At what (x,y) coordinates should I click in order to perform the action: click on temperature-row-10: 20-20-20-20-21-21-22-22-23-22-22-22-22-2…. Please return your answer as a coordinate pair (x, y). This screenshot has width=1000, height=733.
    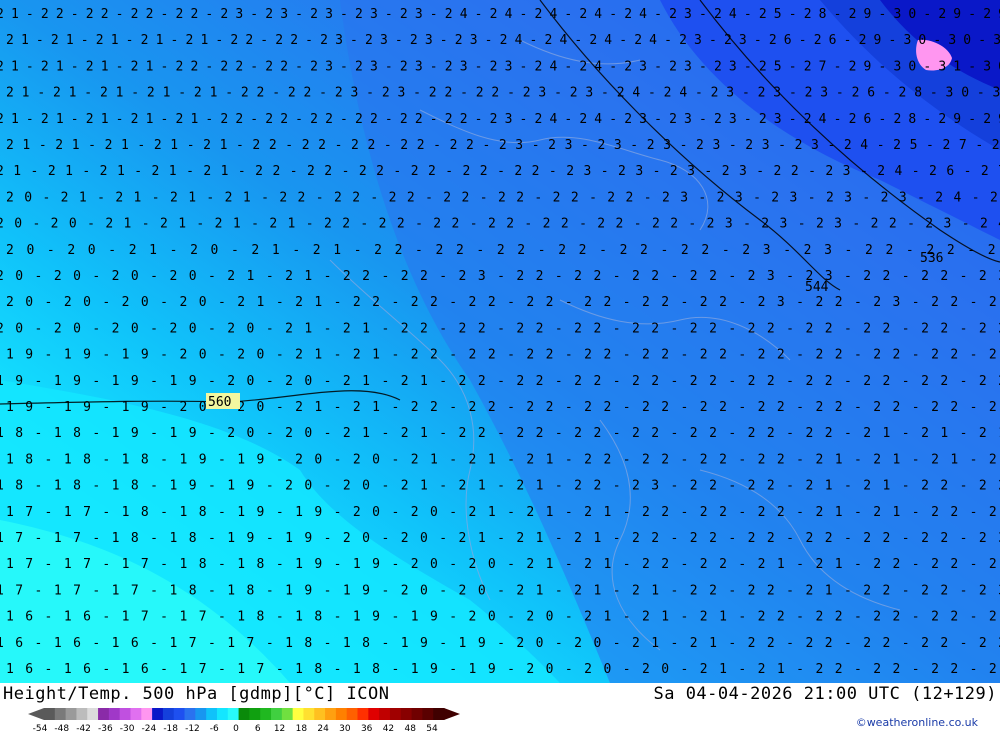
    Looking at the image, I should click on (500, 276).